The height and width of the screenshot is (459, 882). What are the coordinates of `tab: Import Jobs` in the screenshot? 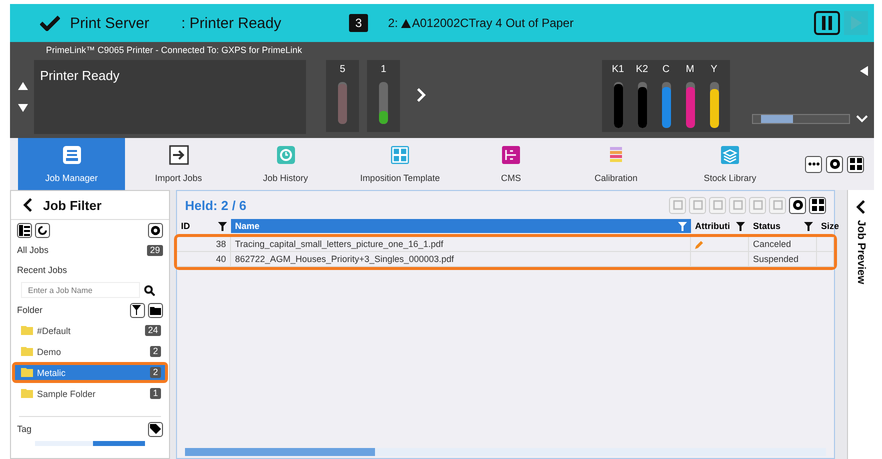 It's located at (178, 164).